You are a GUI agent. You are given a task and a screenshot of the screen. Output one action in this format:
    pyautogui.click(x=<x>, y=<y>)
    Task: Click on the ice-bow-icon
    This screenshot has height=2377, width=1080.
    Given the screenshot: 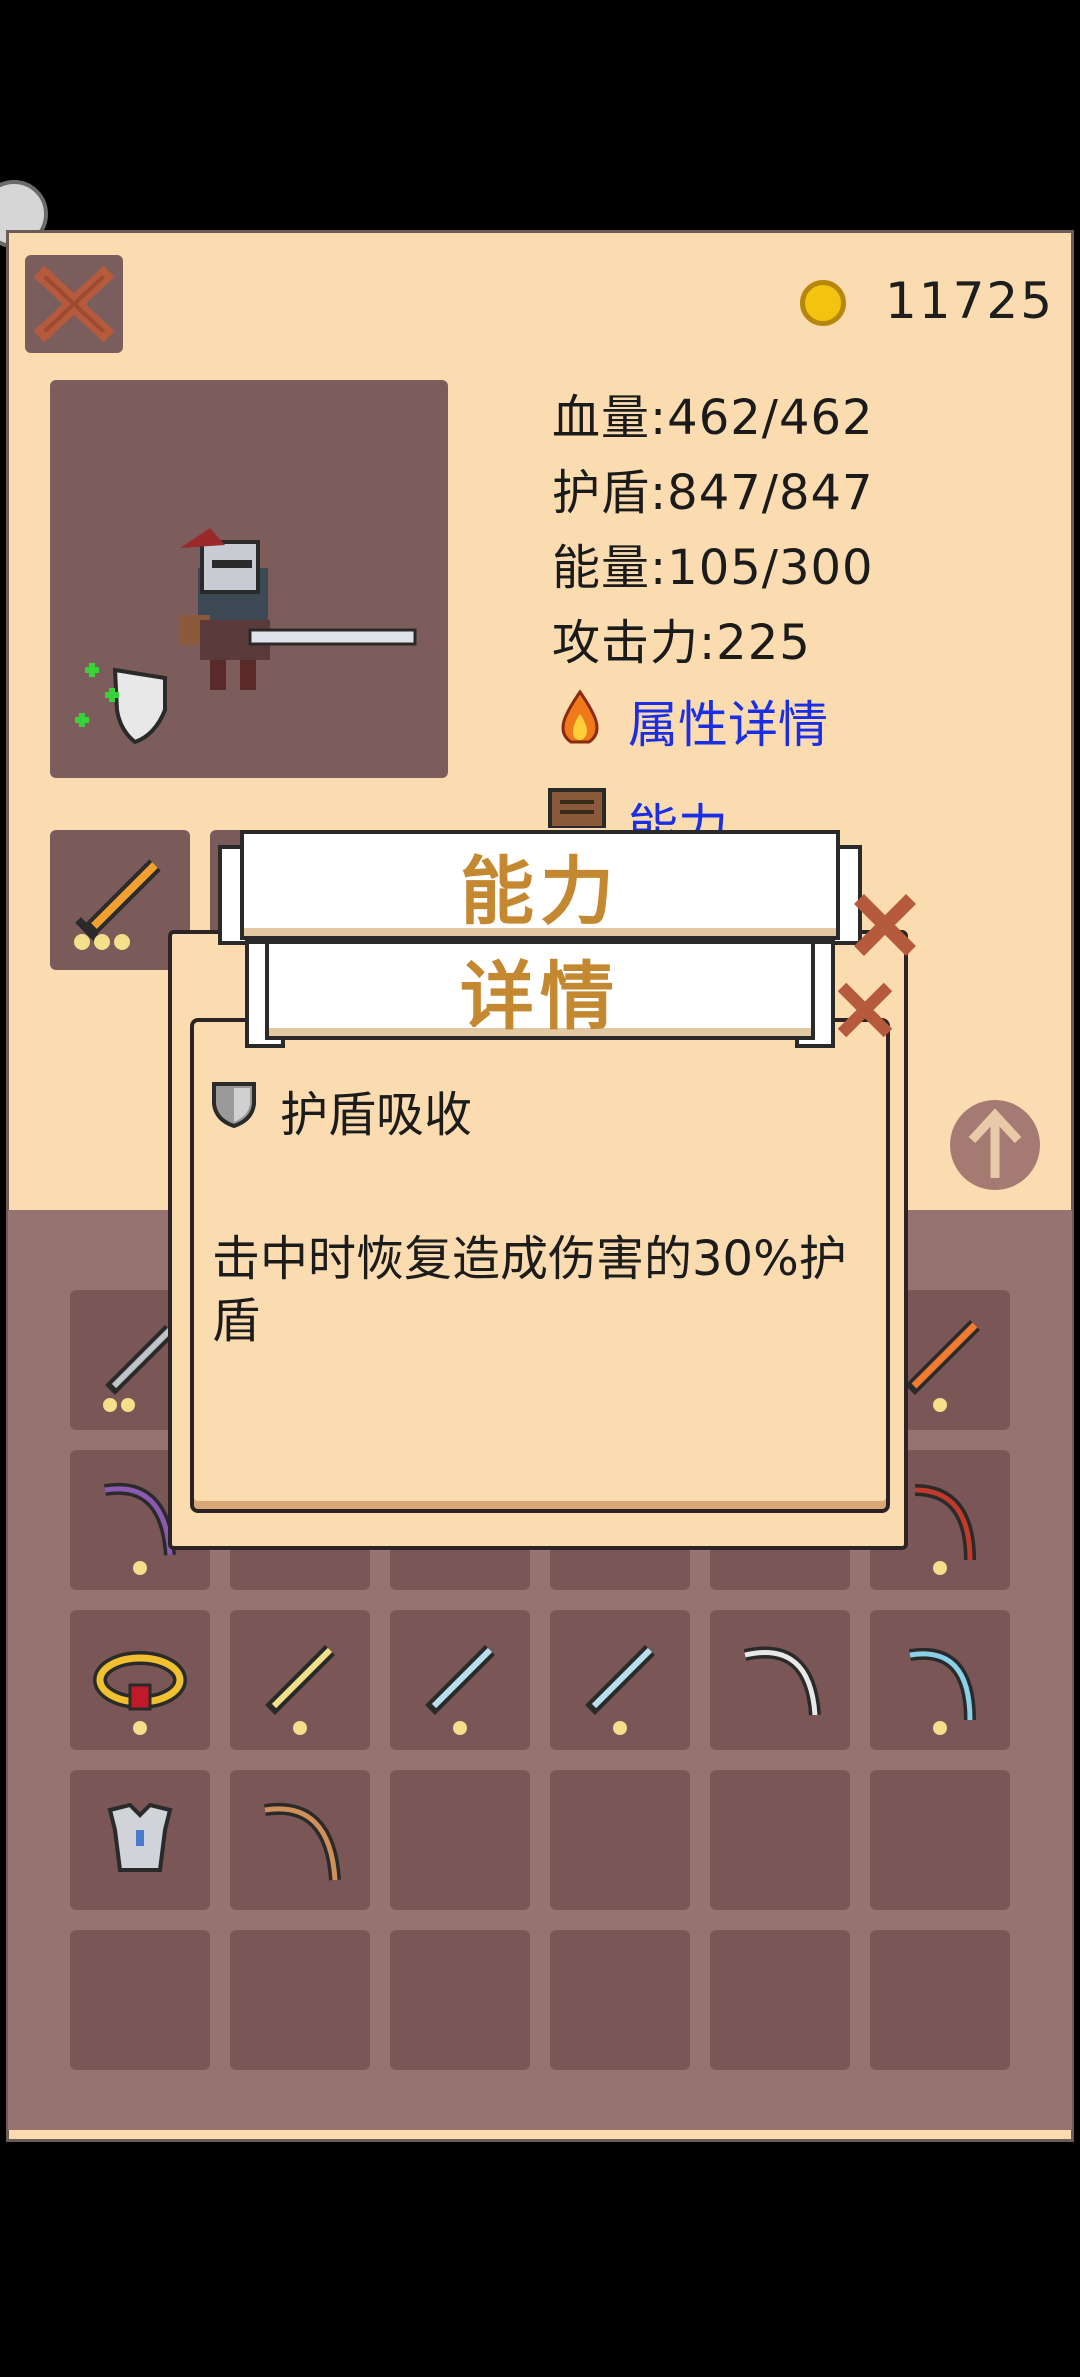 What is the action you would take?
    pyautogui.click(x=942, y=1691)
    